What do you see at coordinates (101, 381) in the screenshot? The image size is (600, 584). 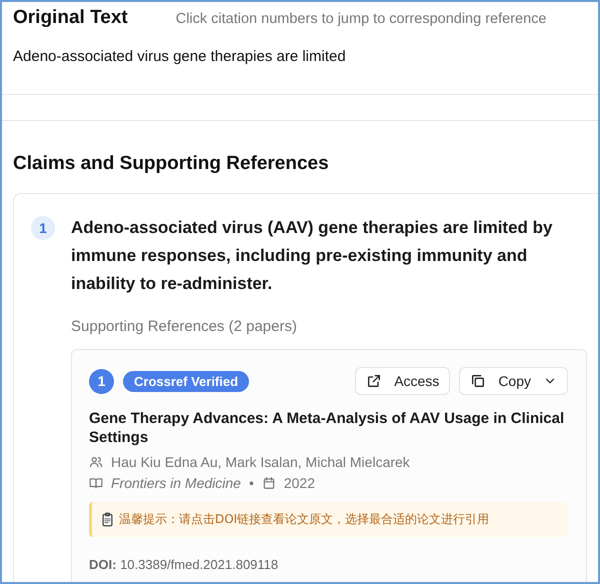 I see `reference-number: 1` at bounding box center [101, 381].